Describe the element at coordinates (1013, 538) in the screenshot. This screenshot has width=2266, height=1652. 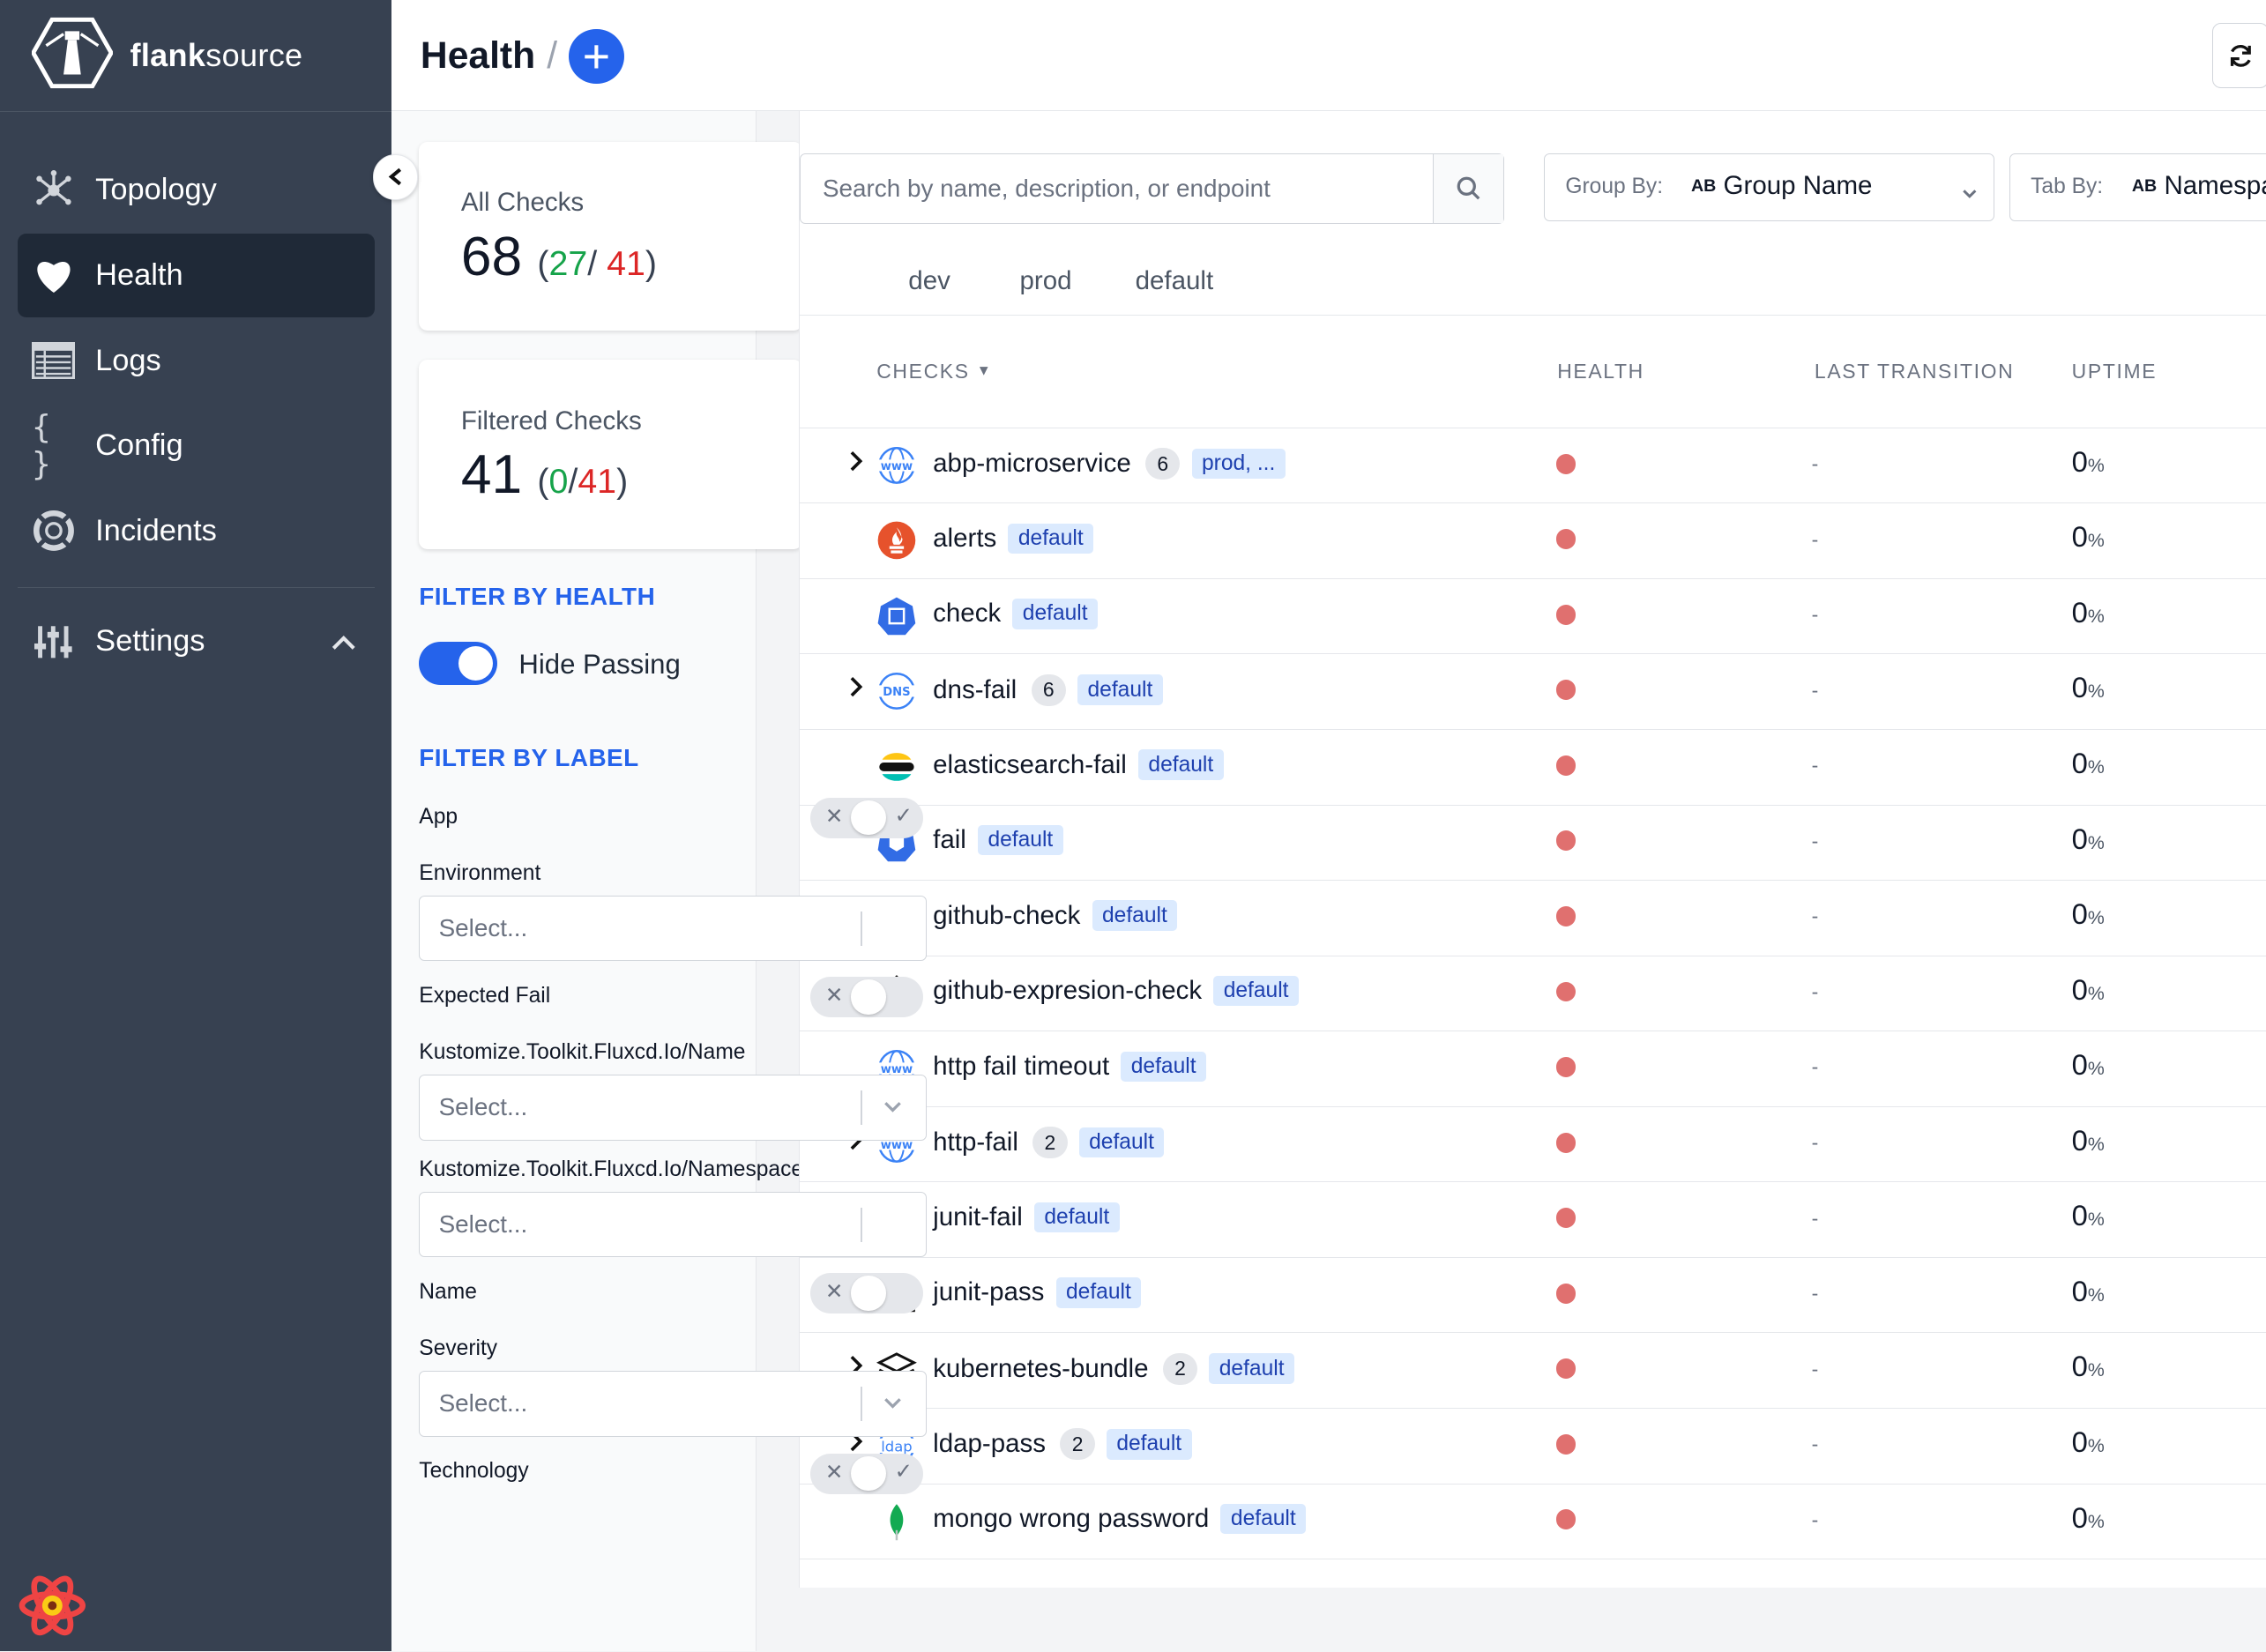
I see `check-name: alerts default` at that location.